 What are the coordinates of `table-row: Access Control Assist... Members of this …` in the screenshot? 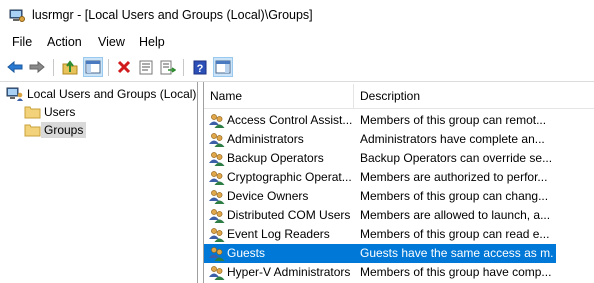 It's located at (380, 120).